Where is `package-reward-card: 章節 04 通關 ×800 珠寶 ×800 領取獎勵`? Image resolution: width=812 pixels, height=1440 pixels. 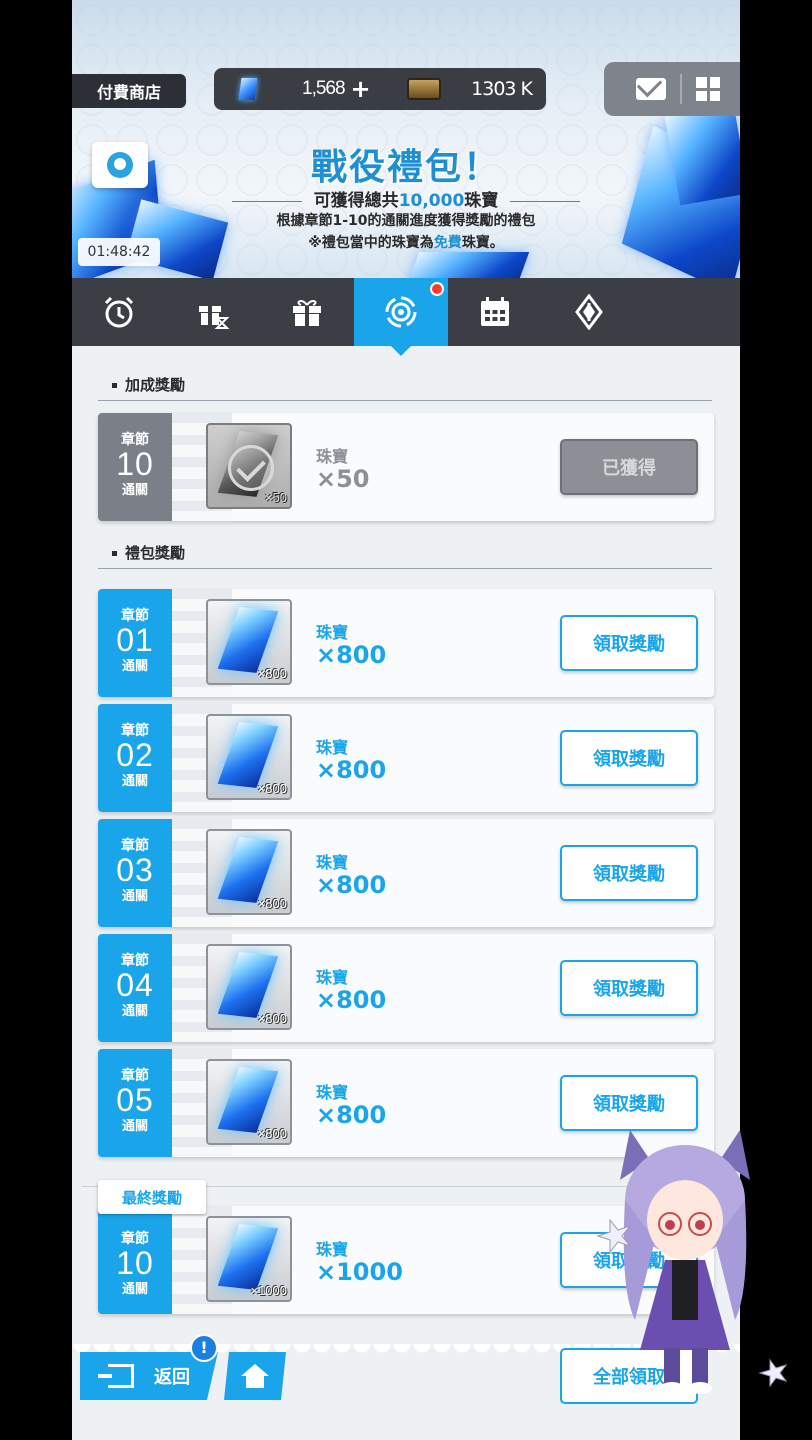
package-reward-card: 章節 04 通關 ×800 珠寶 ×800 領取獎勵 is located at coordinates (406, 988).